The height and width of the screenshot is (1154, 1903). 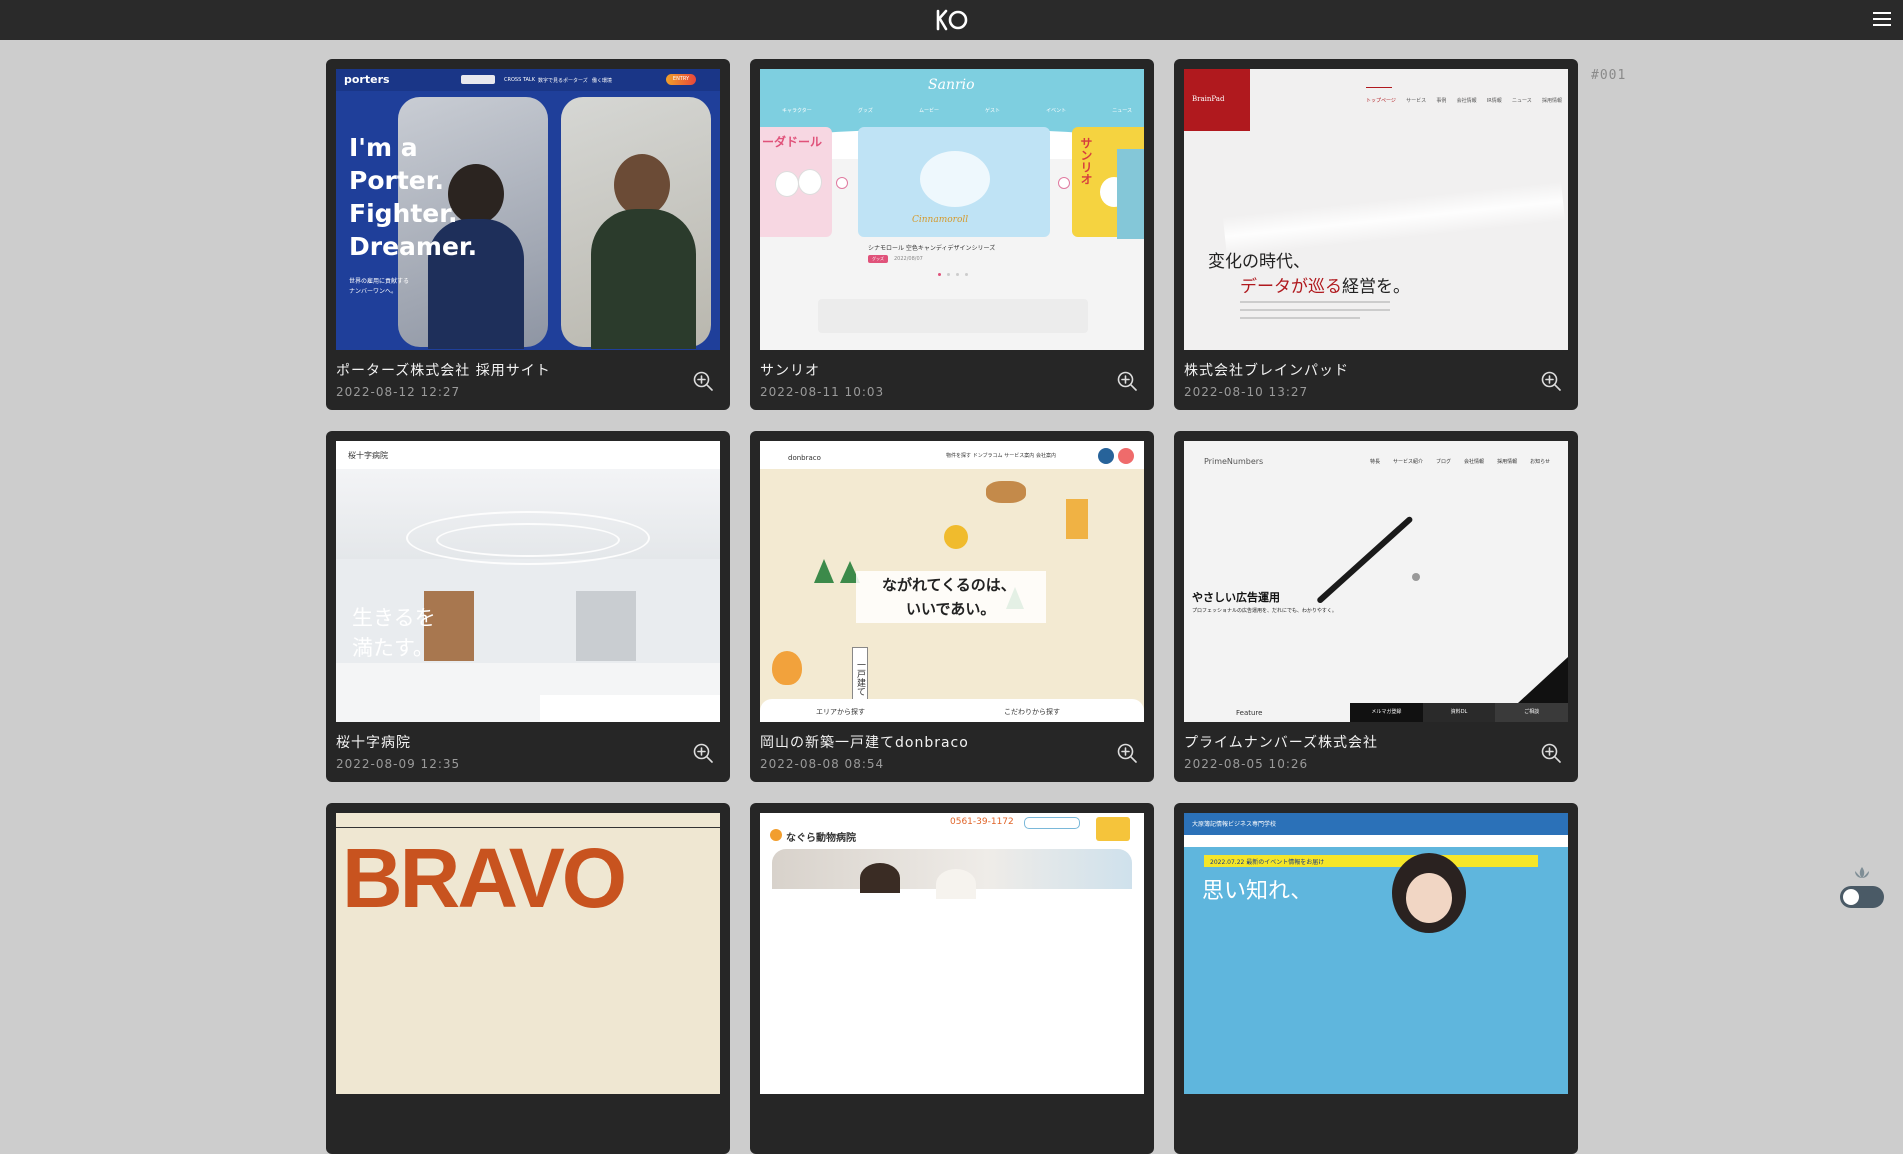 I want to click on site-nav: 物件を探す ドンブラコム サービス案内 会社案内, so click(x=1001, y=456).